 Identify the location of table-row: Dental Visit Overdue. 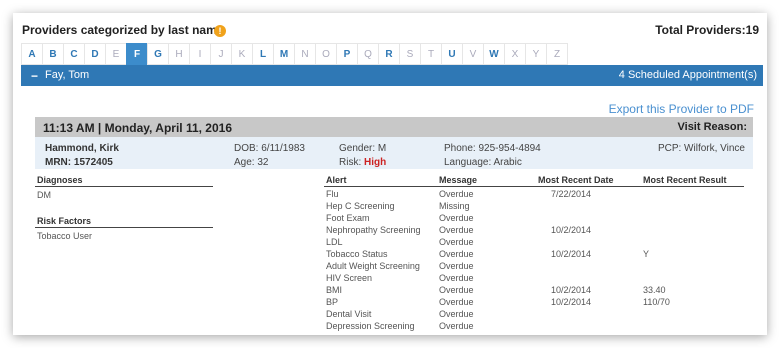
(534, 314).